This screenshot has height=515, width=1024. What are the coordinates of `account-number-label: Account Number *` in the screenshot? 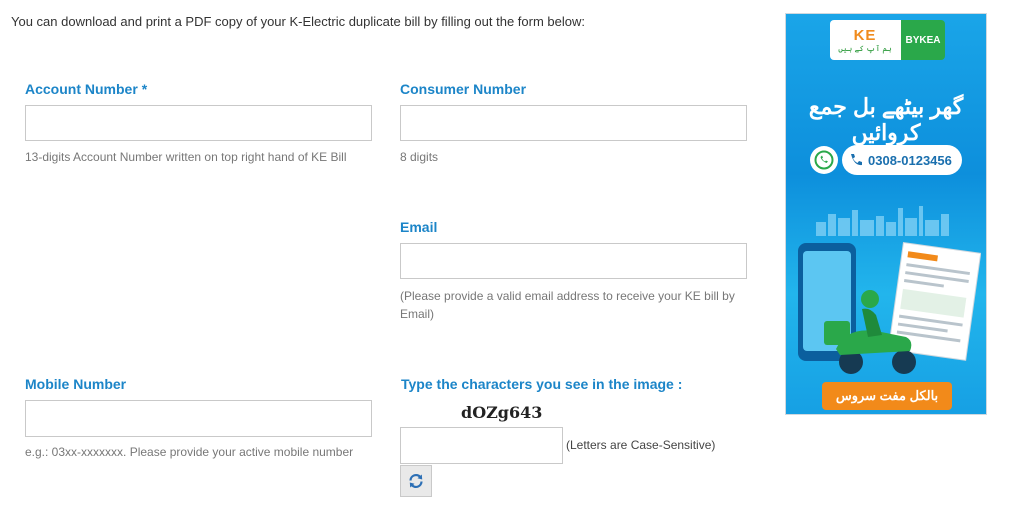 It's located at (86, 89).